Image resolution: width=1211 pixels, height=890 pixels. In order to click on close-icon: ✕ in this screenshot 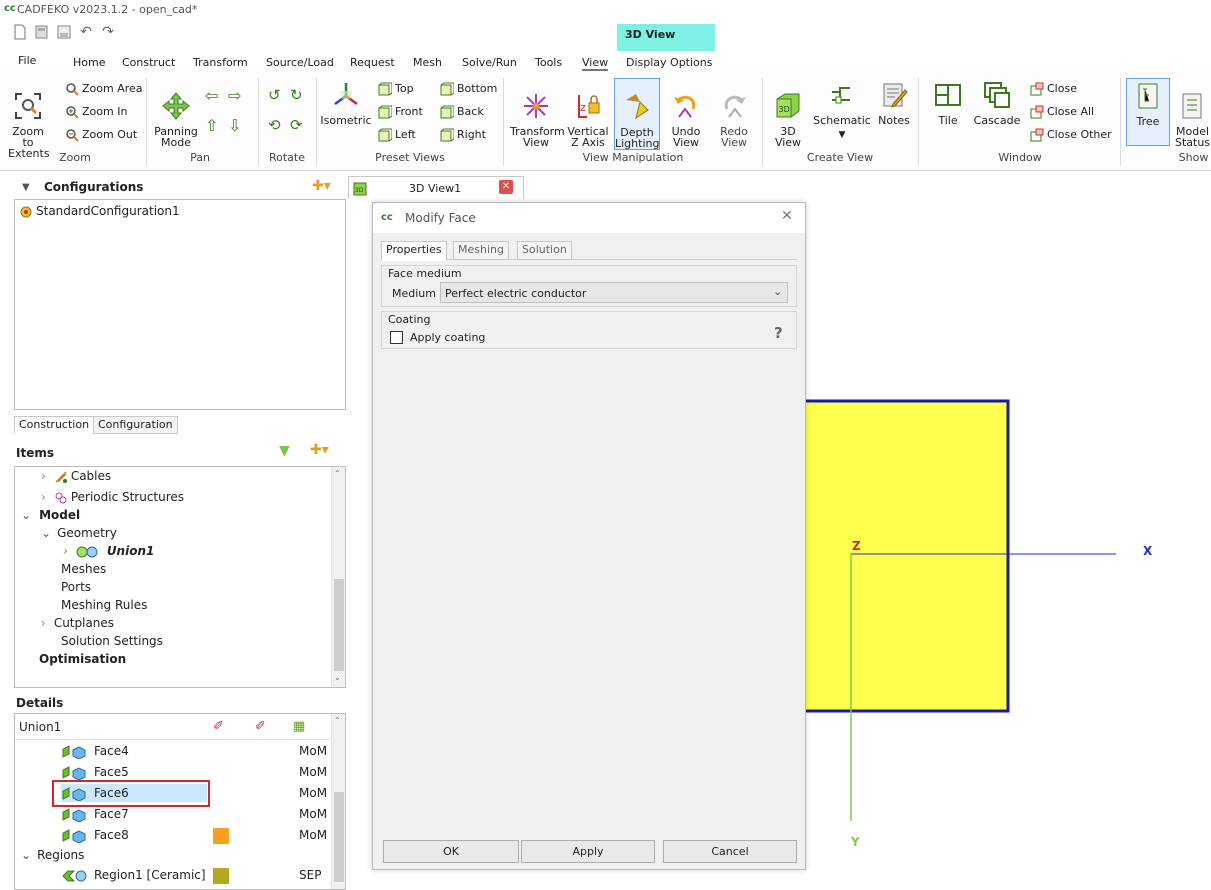, I will do `click(787, 216)`.